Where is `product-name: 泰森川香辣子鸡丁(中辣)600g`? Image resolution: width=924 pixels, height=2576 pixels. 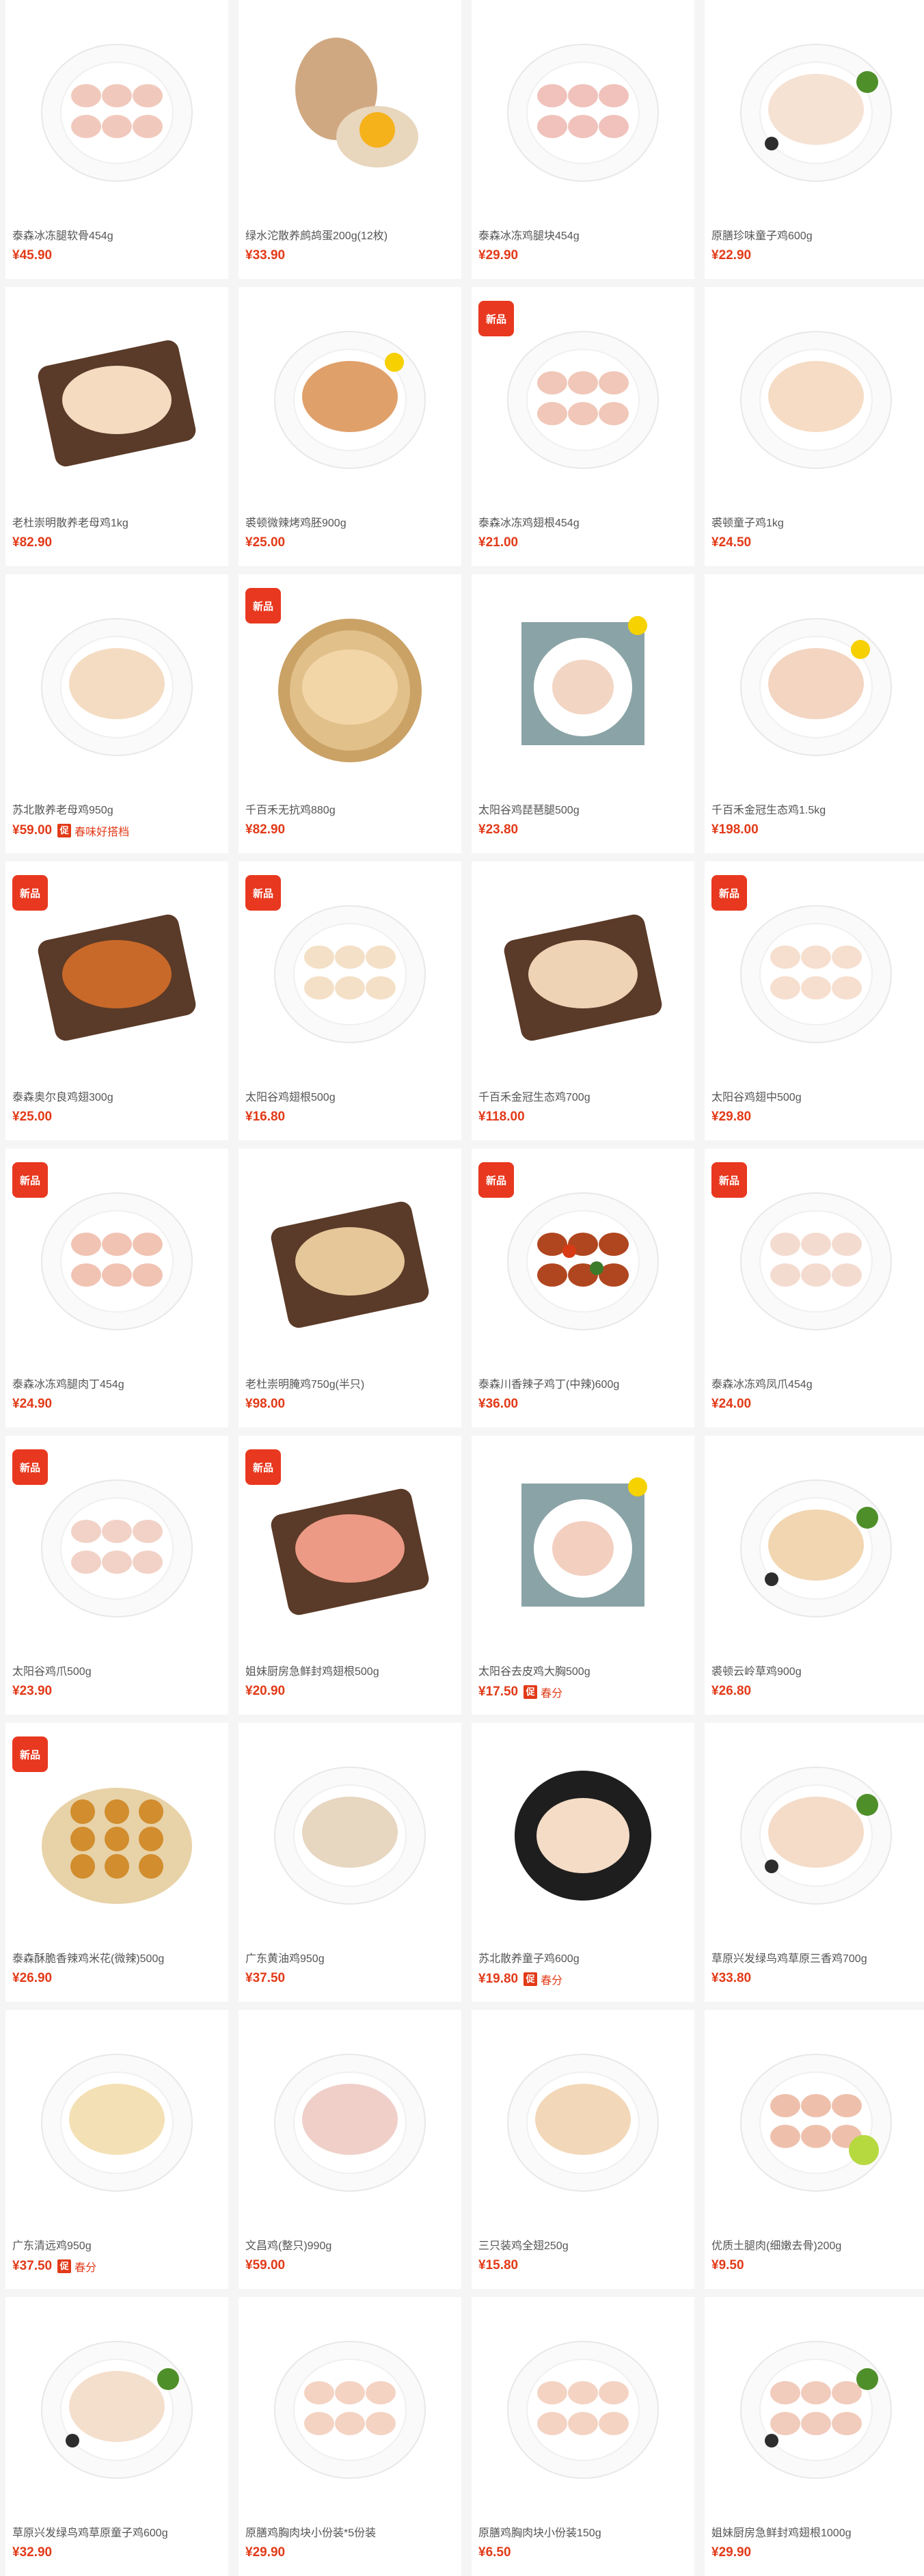 product-name: 泰森川香辣子鸡丁(中辣)600g is located at coordinates (583, 1383).